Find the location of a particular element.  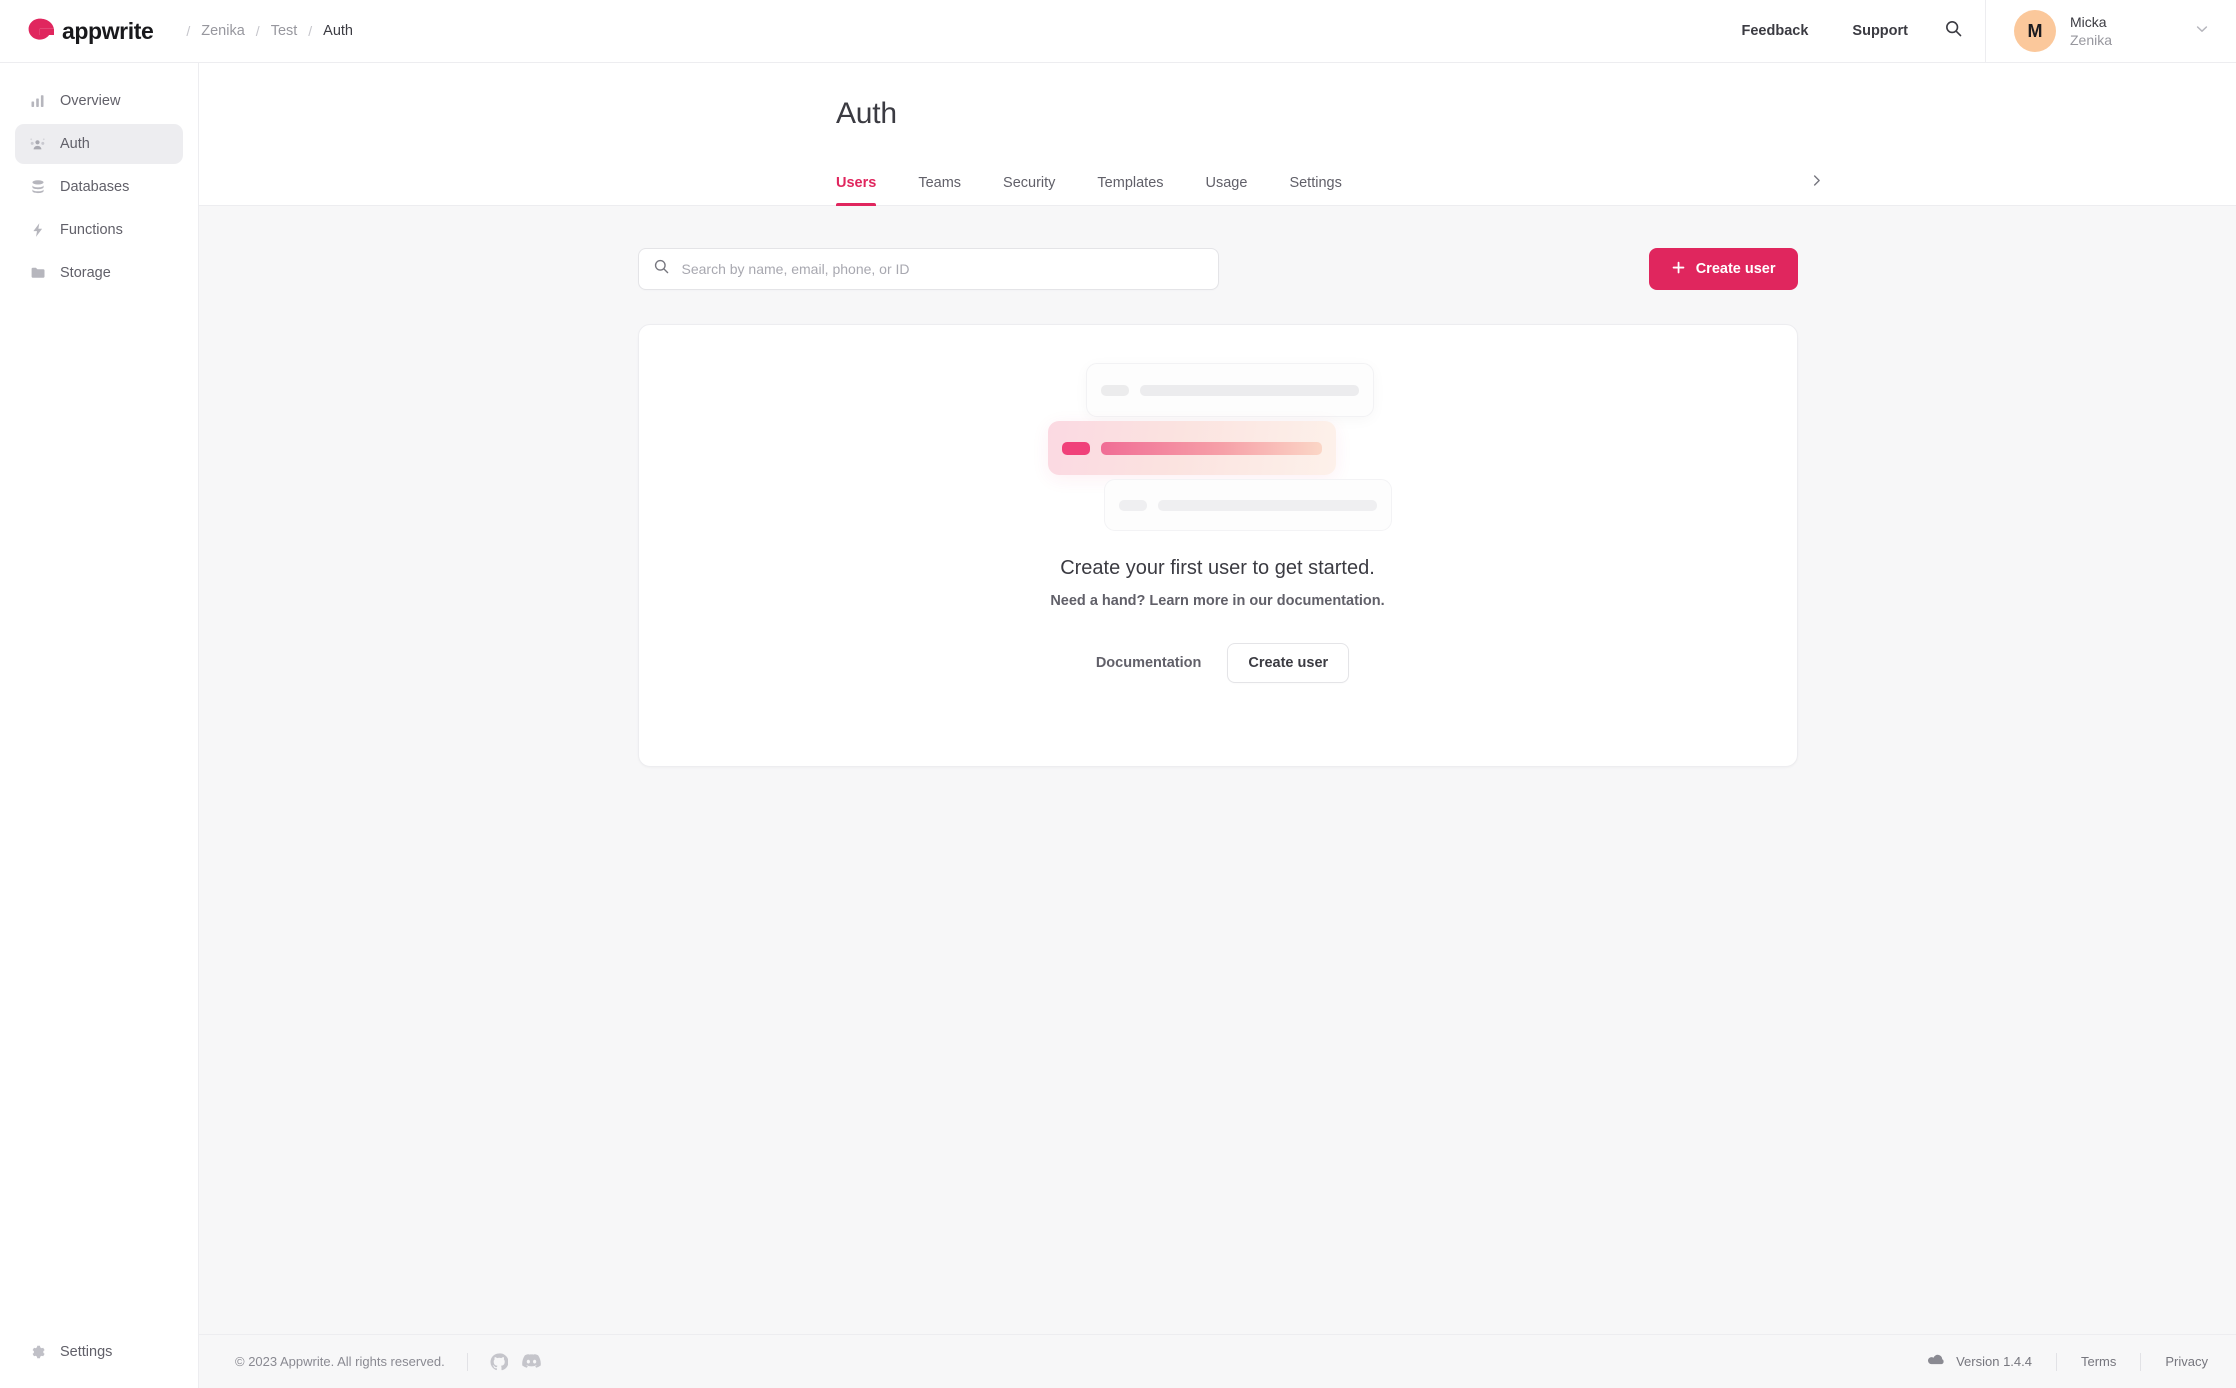

global-search-button is located at coordinates (1957, 31).